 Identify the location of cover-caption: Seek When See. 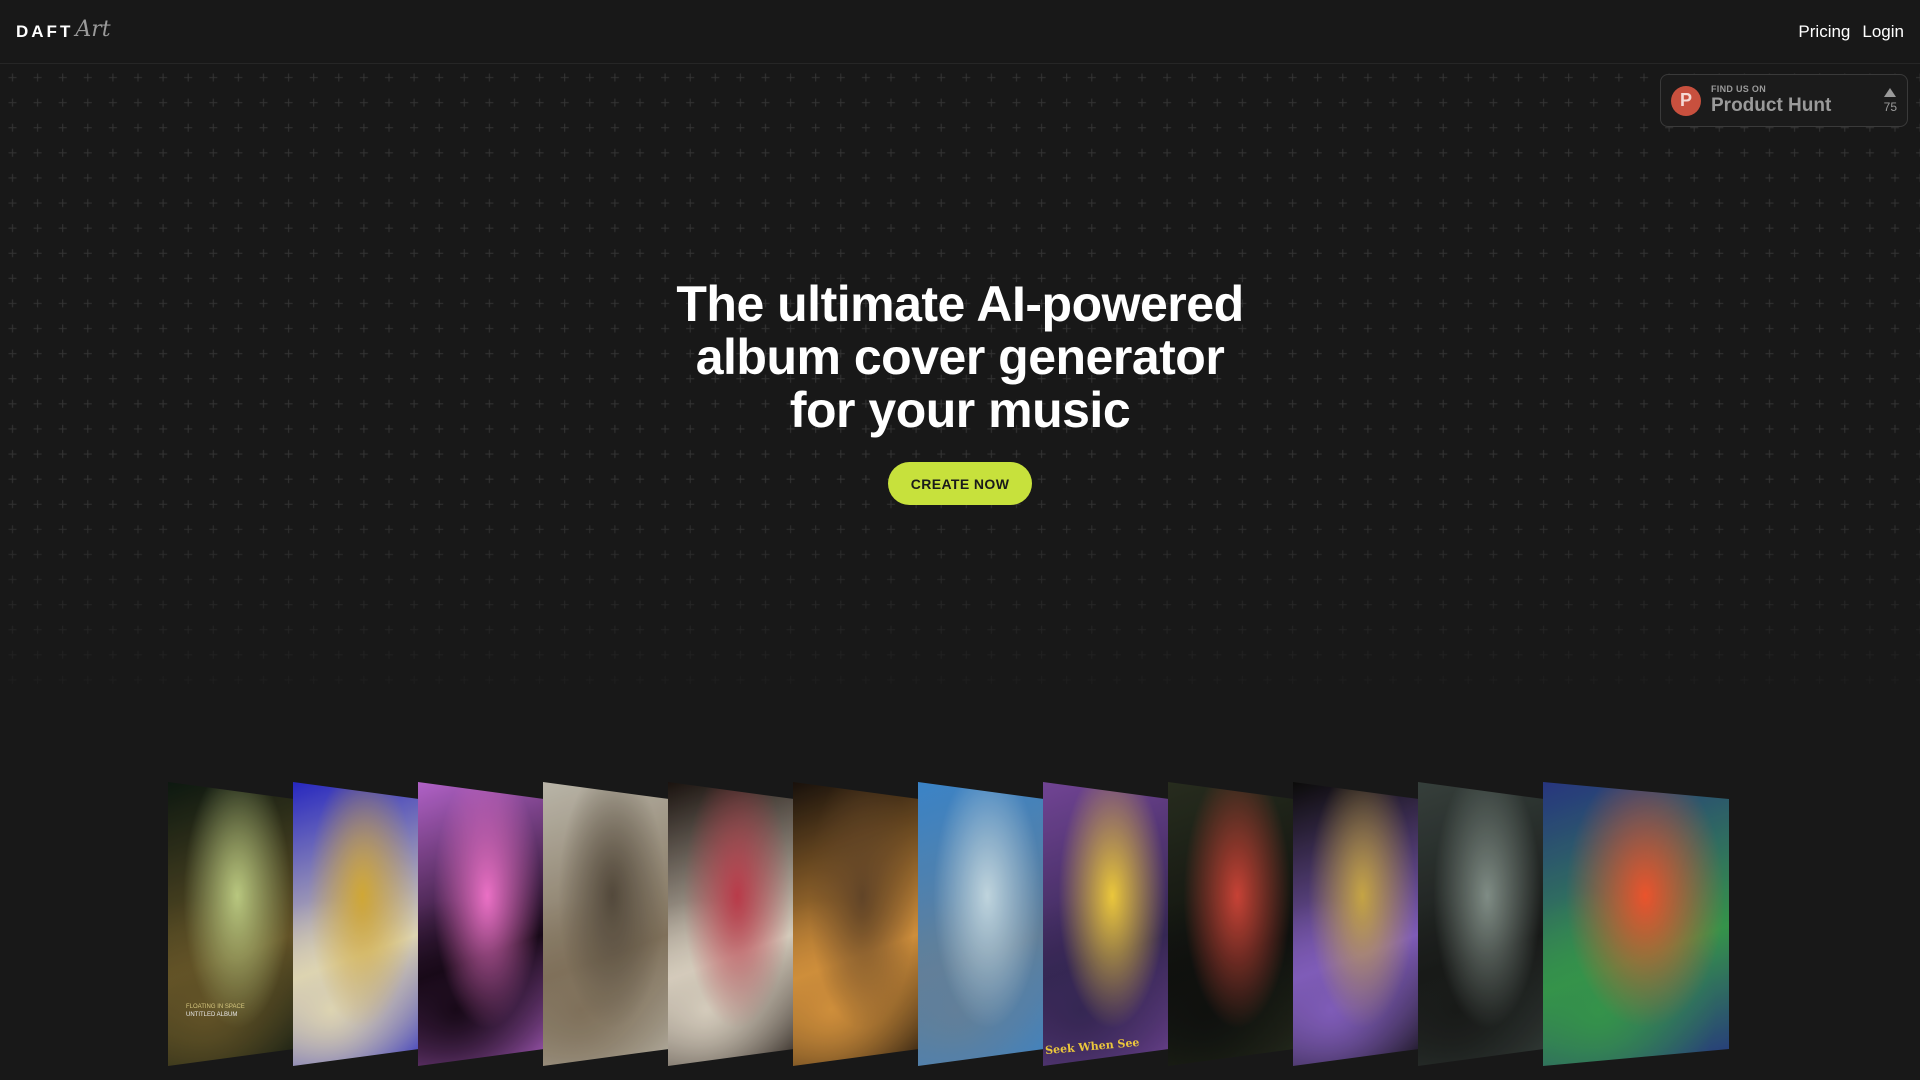
(1092, 1046).